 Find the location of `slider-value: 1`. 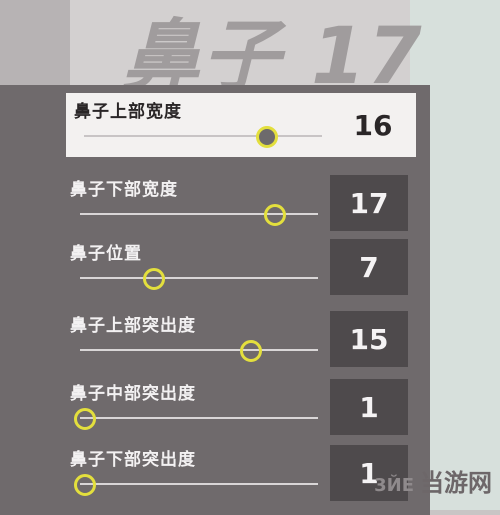

slider-value: 1 is located at coordinates (369, 407).